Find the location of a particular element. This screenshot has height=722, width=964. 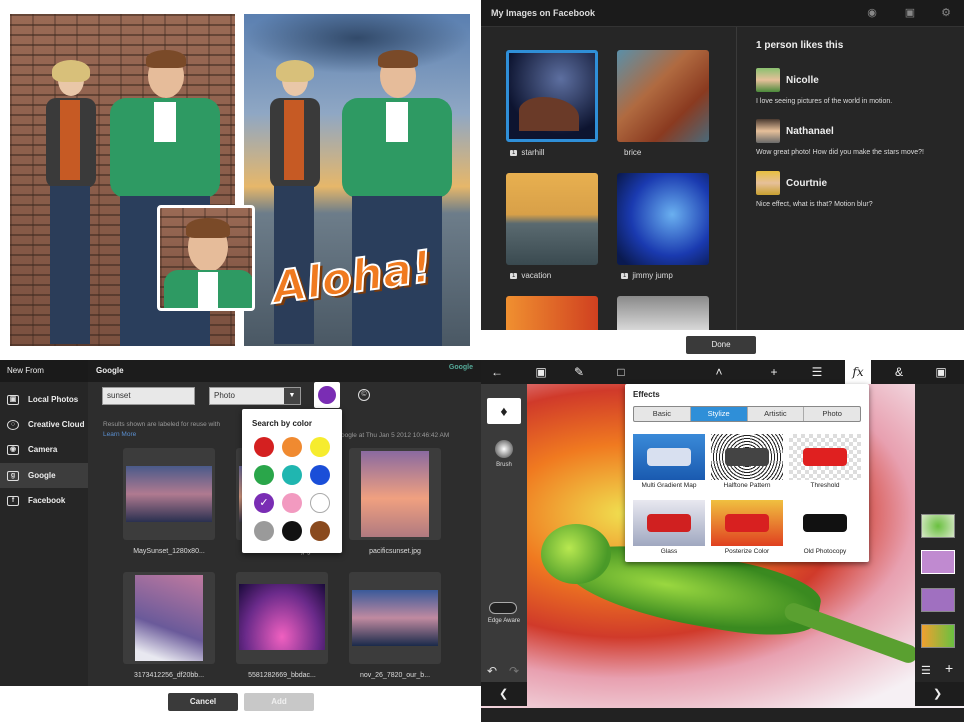

chevron-left-icon: ❮ is located at coordinates (503, 693).